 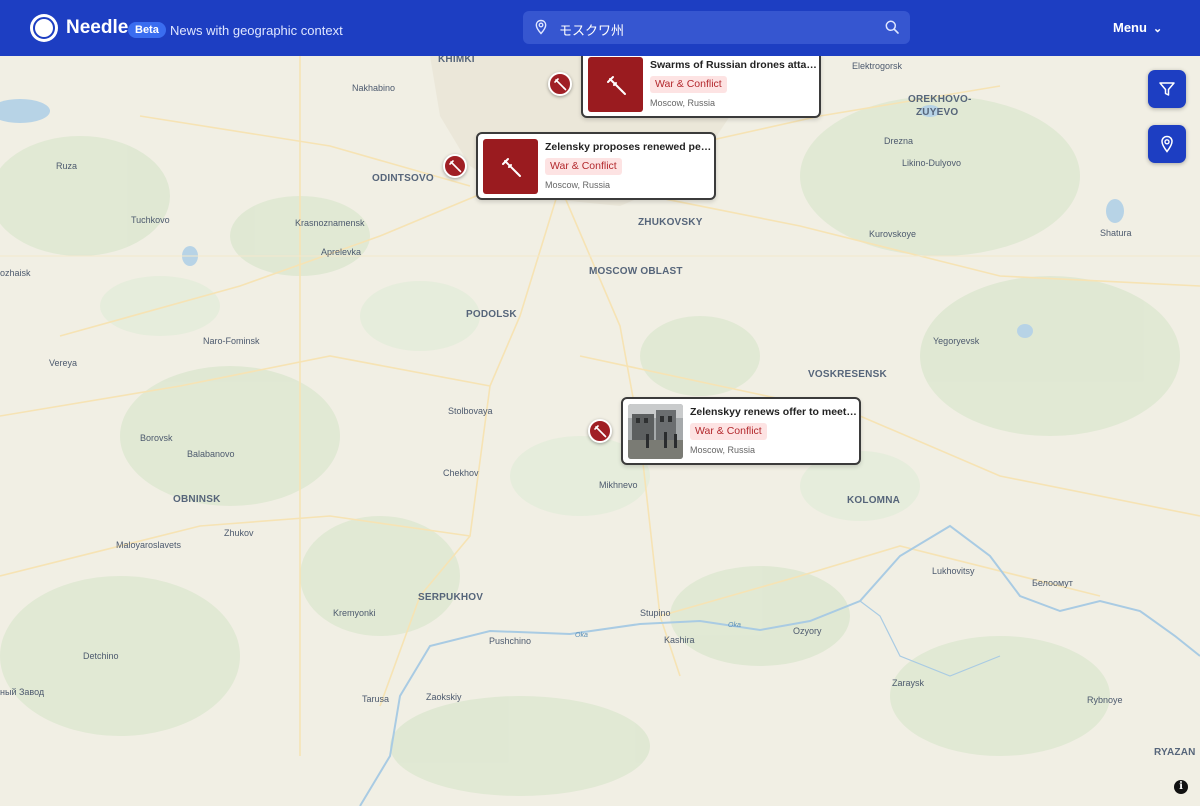 What do you see at coordinates (510, 641) in the screenshot?
I see `place-label: Pushchino` at bounding box center [510, 641].